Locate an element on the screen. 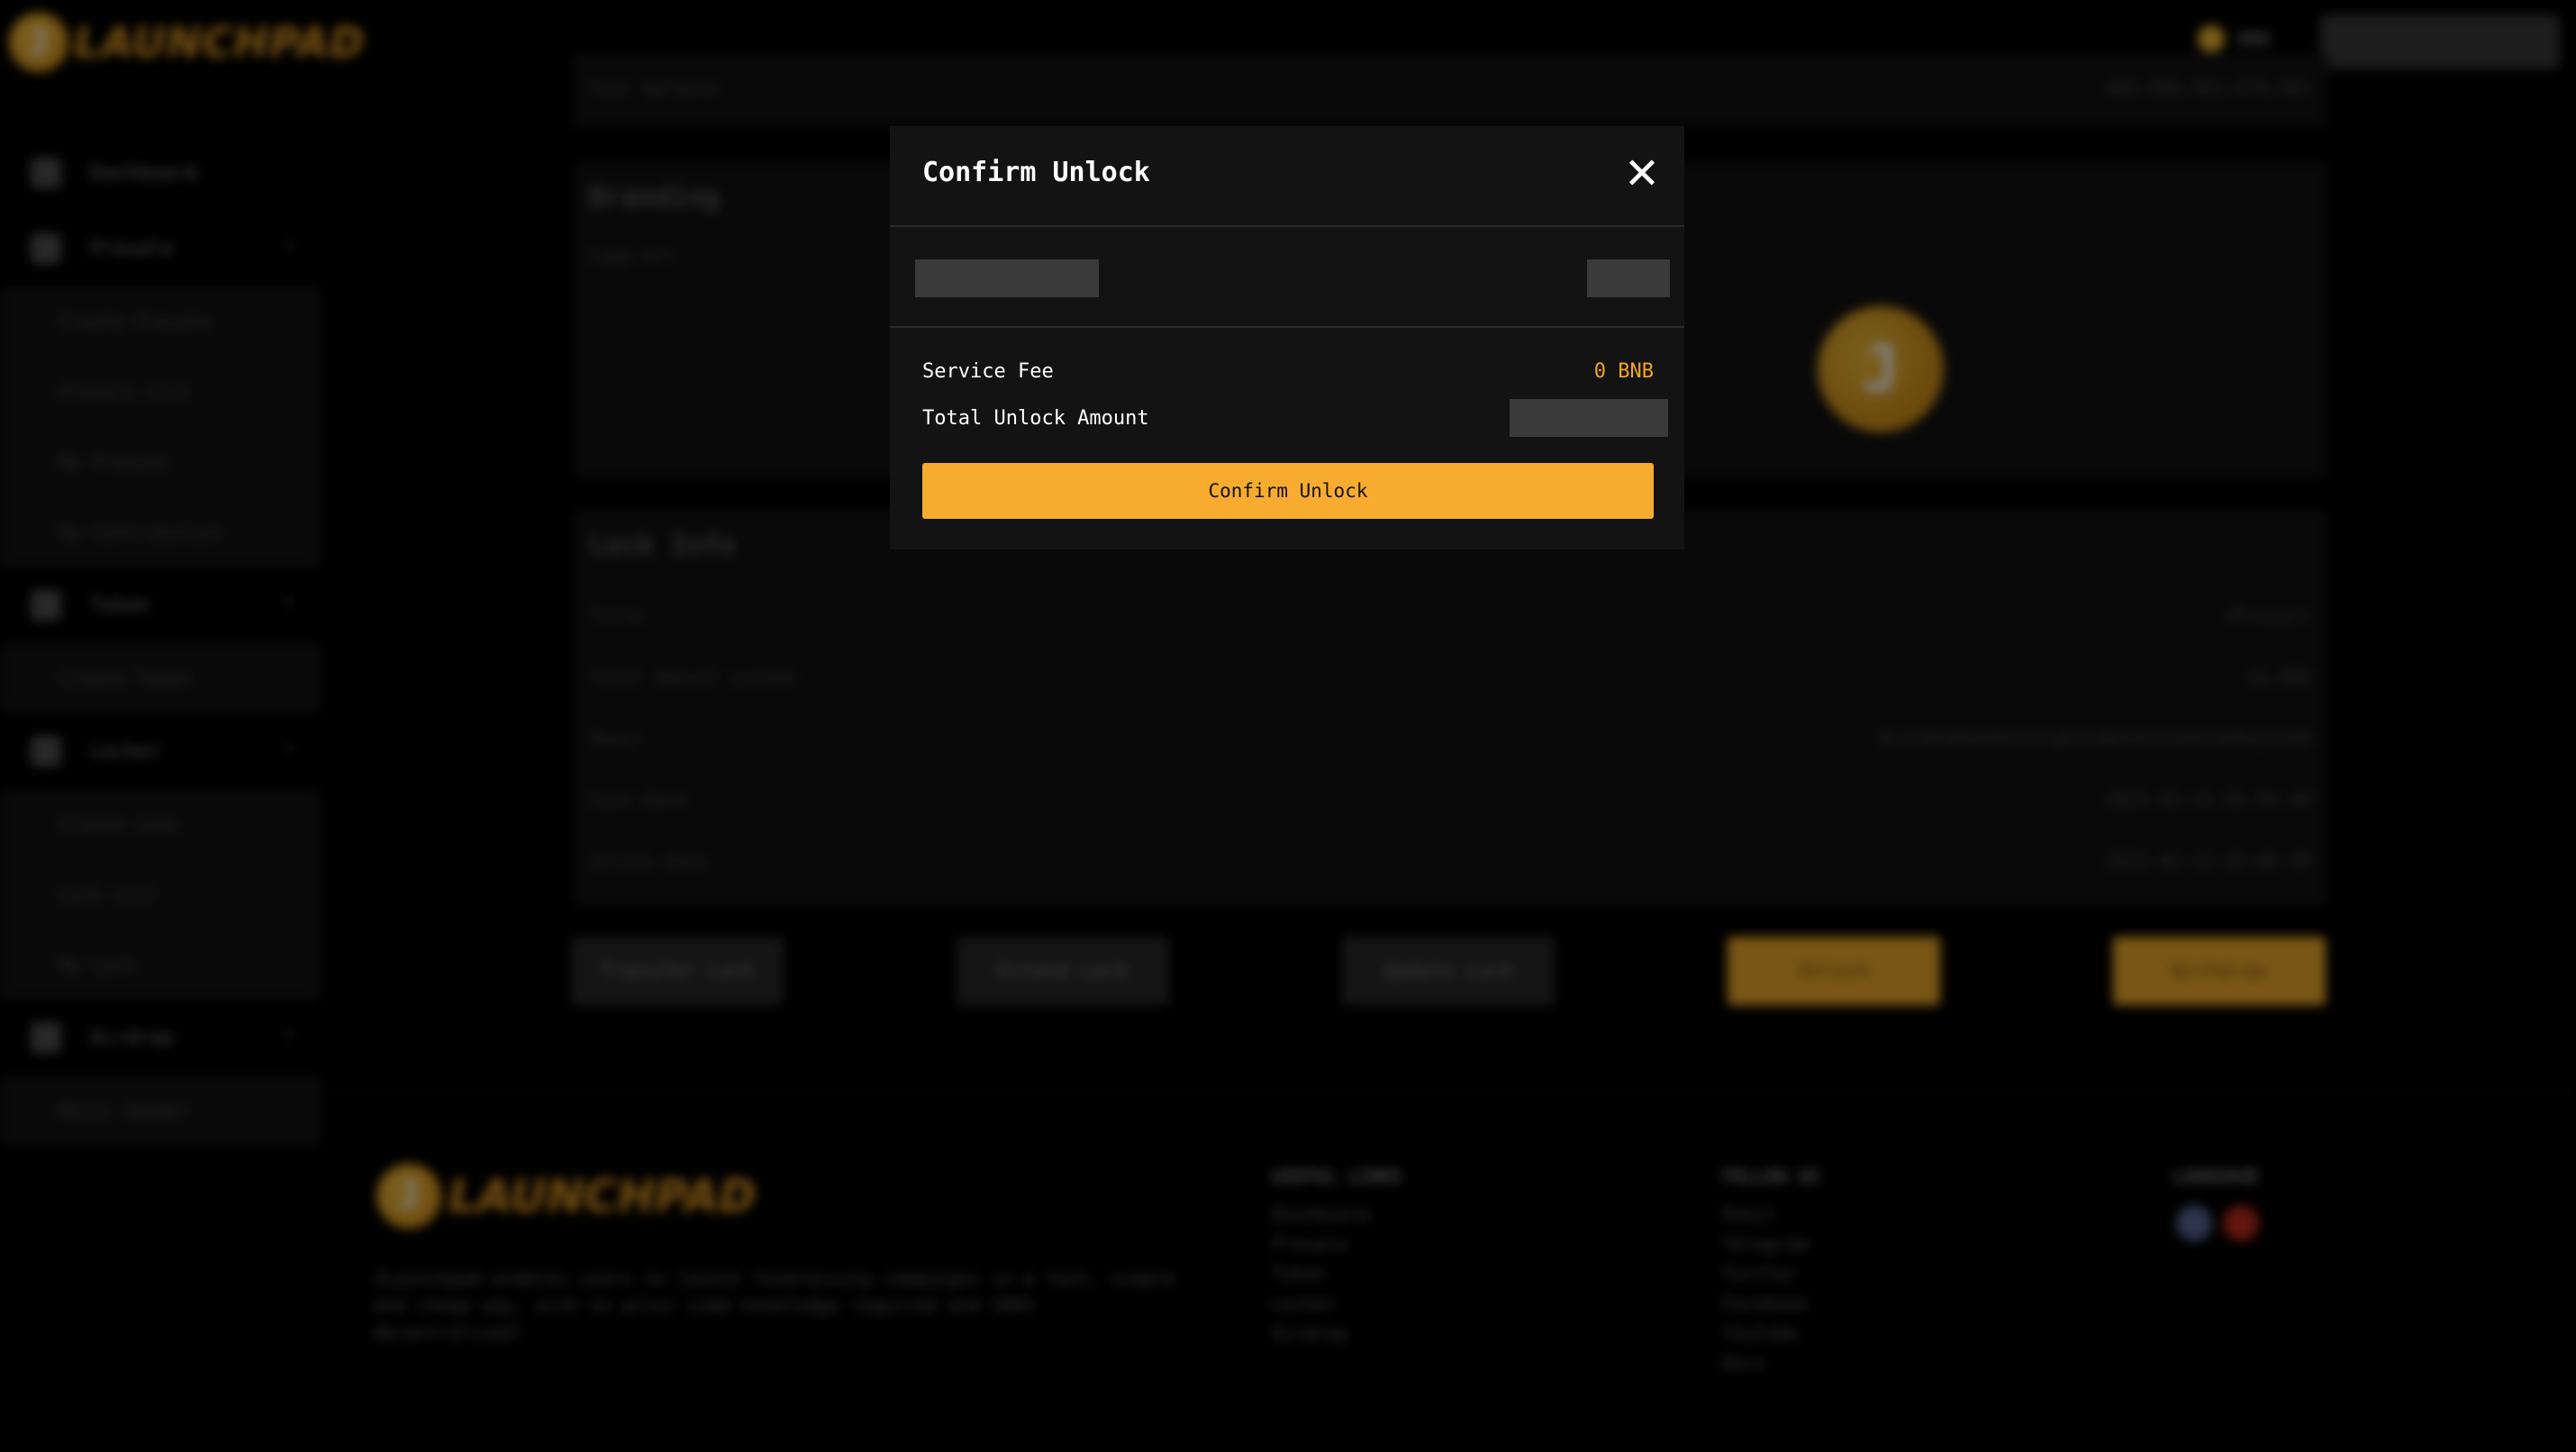  service-fee-row: Service Fee 0 BNB is located at coordinates (1288, 371).